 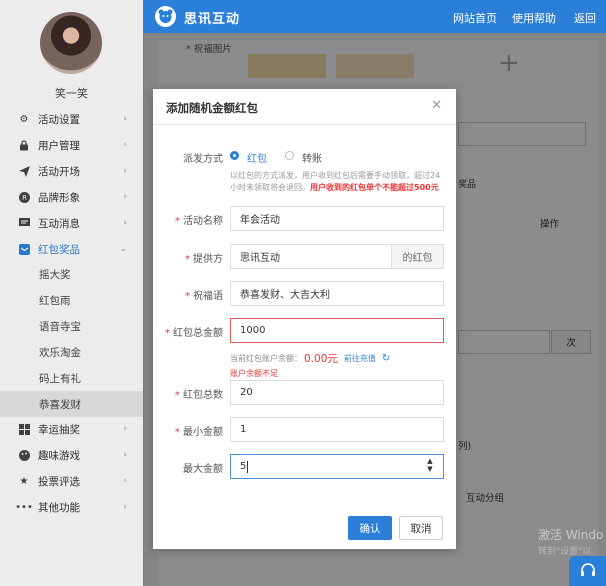 What do you see at coordinates (311, 256) in the screenshot?
I see `provider-input: 思讯互动` at bounding box center [311, 256].